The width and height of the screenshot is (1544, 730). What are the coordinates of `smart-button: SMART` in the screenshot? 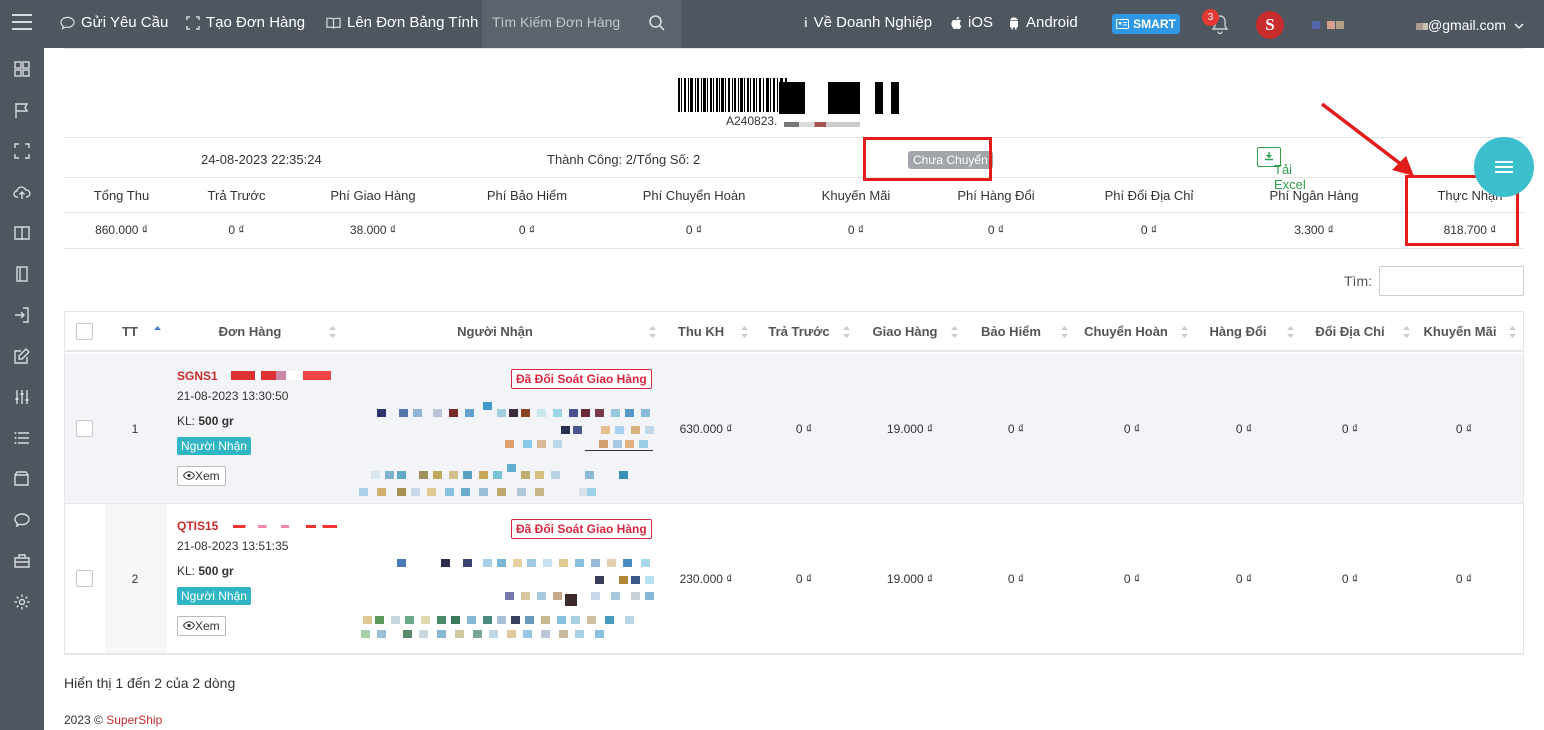 It's located at (1146, 24).